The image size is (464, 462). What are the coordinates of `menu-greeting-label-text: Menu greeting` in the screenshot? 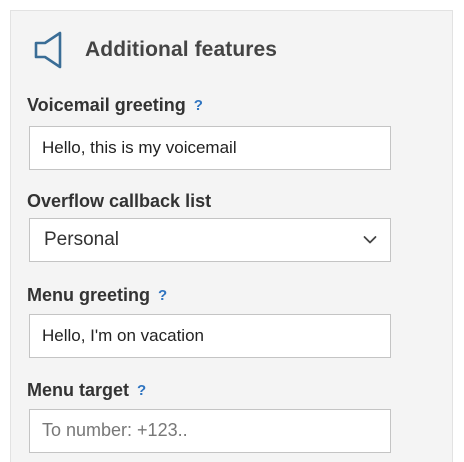 It's located at (89, 295).